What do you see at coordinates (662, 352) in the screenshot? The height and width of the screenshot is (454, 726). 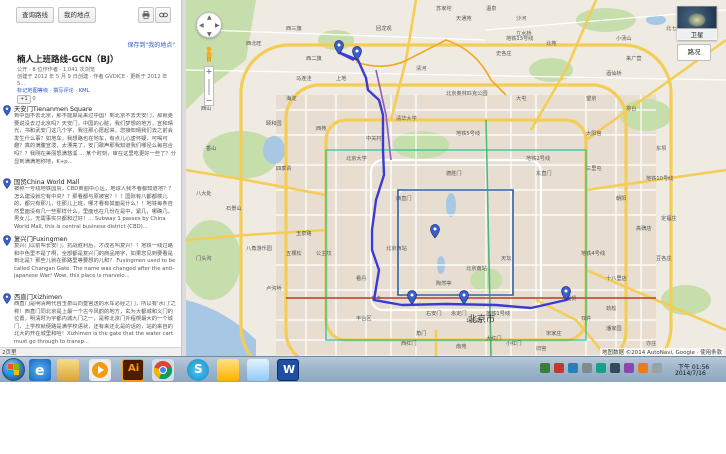 I see `map-attribution: 地图数据 ©2014 AutoNavi, Google · 使用条款` at bounding box center [662, 352].